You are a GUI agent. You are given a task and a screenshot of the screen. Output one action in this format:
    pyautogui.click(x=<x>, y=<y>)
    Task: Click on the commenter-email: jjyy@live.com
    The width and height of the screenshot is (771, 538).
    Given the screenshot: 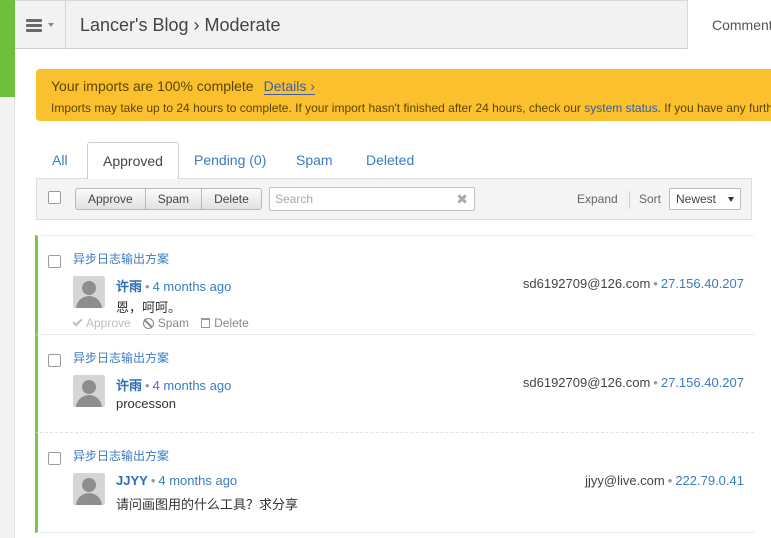 What is the action you would take?
    pyautogui.click(x=625, y=480)
    